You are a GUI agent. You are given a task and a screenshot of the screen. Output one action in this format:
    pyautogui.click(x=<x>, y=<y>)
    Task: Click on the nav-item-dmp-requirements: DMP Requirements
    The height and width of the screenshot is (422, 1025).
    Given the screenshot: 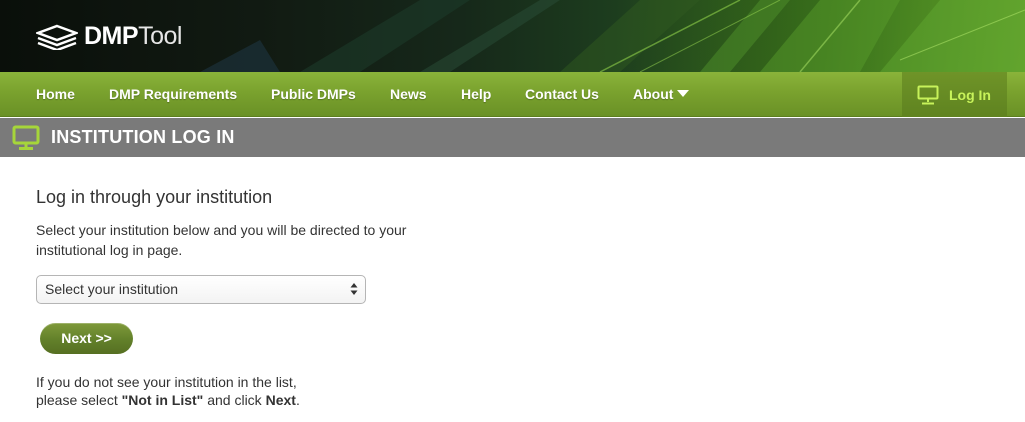 What is the action you would take?
    pyautogui.click(x=173, y=94)
    